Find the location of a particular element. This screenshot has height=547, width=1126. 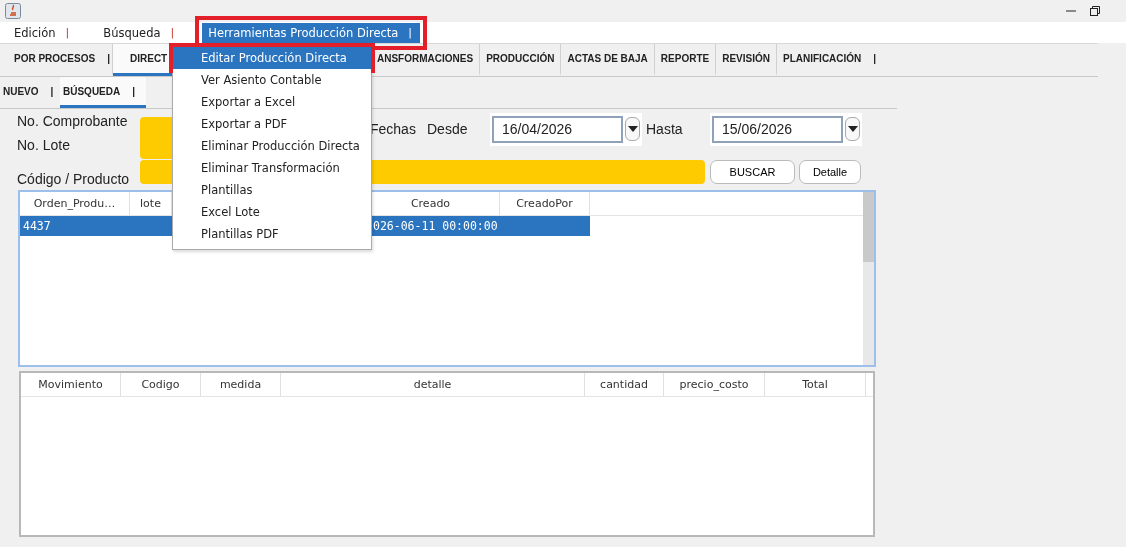

column-header: detalle is located at coordinates (433, 384).